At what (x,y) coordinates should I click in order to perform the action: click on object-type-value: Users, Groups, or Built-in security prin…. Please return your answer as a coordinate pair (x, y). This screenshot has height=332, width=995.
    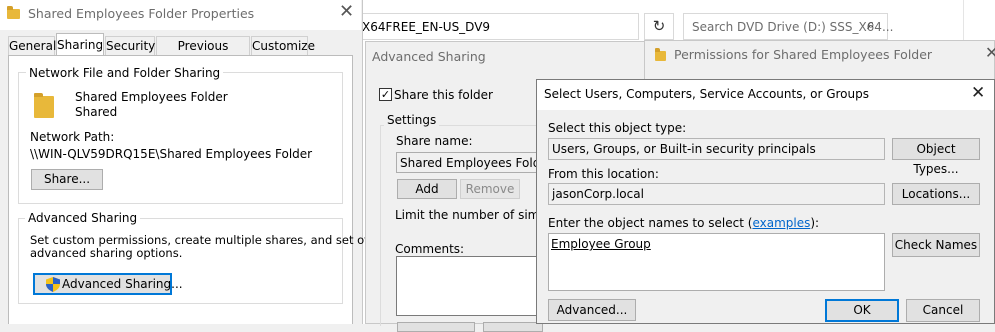
    Looking at the image, I should click on (684, 149).